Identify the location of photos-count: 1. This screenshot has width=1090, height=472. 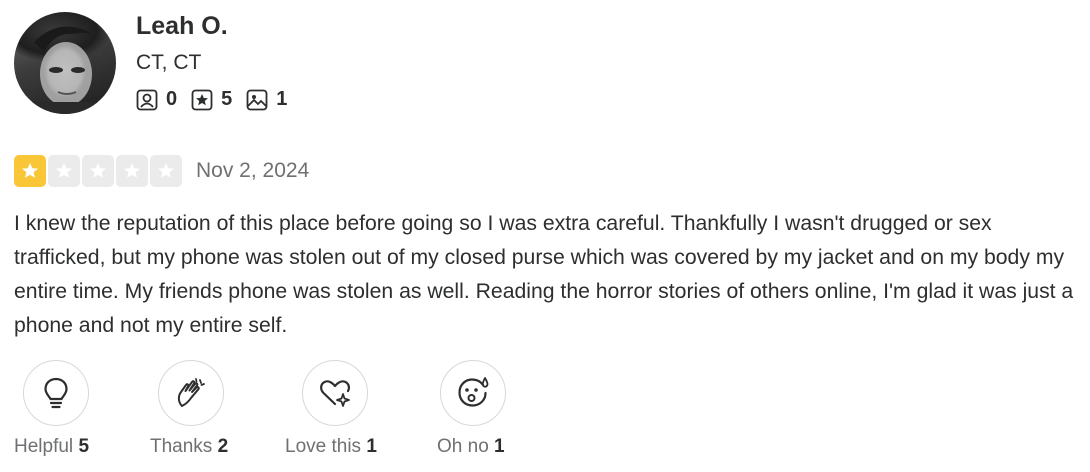
(282, 99).